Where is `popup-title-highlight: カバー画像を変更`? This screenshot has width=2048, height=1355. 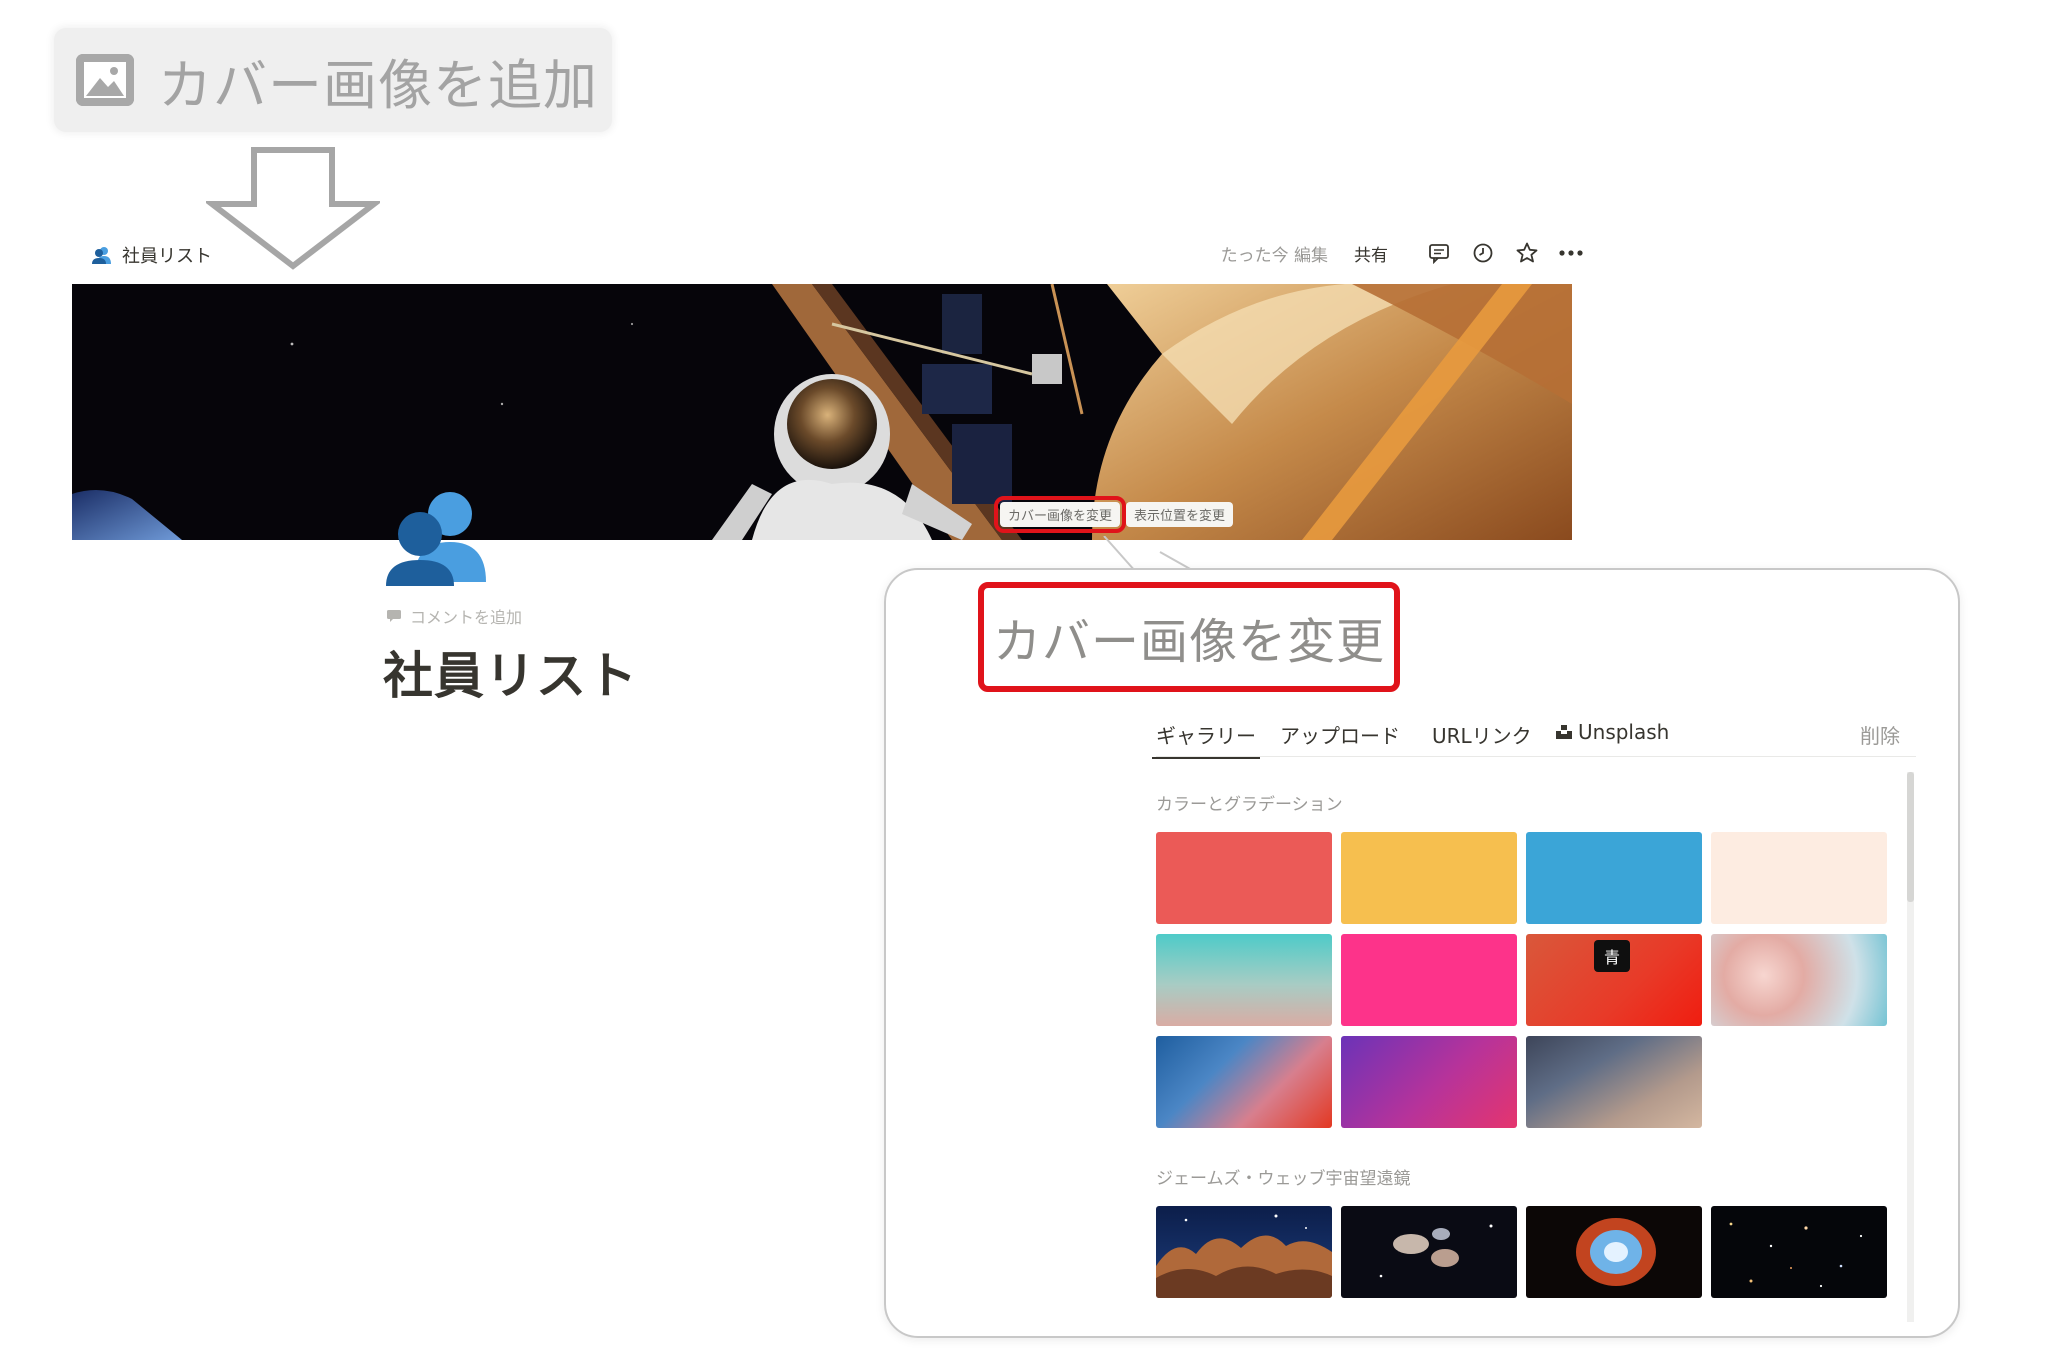
popup-title-highlight: カバー画像を変更 is located at coordinates (1189, 637).